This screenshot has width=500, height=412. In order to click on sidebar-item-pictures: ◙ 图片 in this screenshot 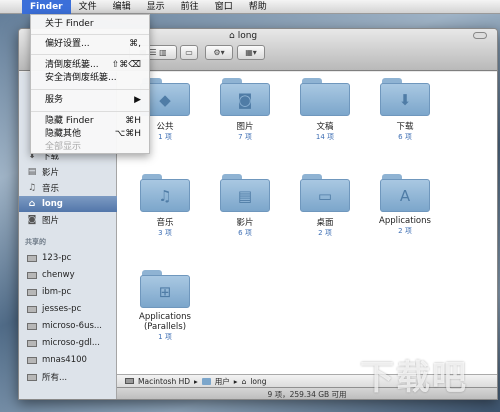, I will do `click(68, 220)`.